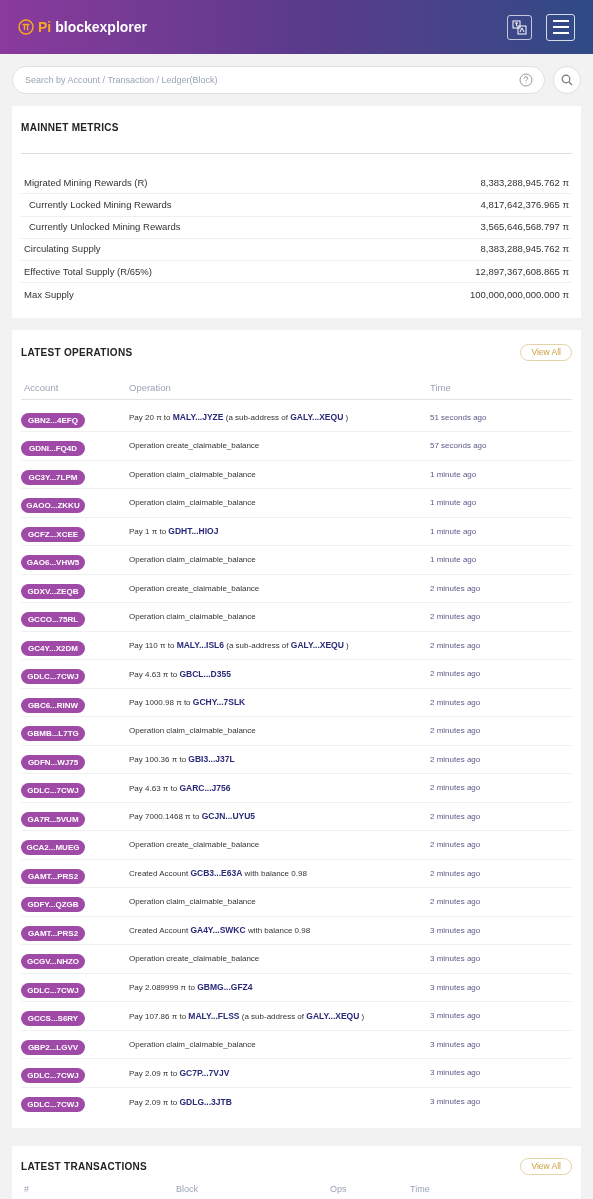 This screenshot has height=1199, width=593. What do you see at coordinates (187, 1190) in the screenshot?
I see `column-header: Block` at bounding box center [187, 1190].